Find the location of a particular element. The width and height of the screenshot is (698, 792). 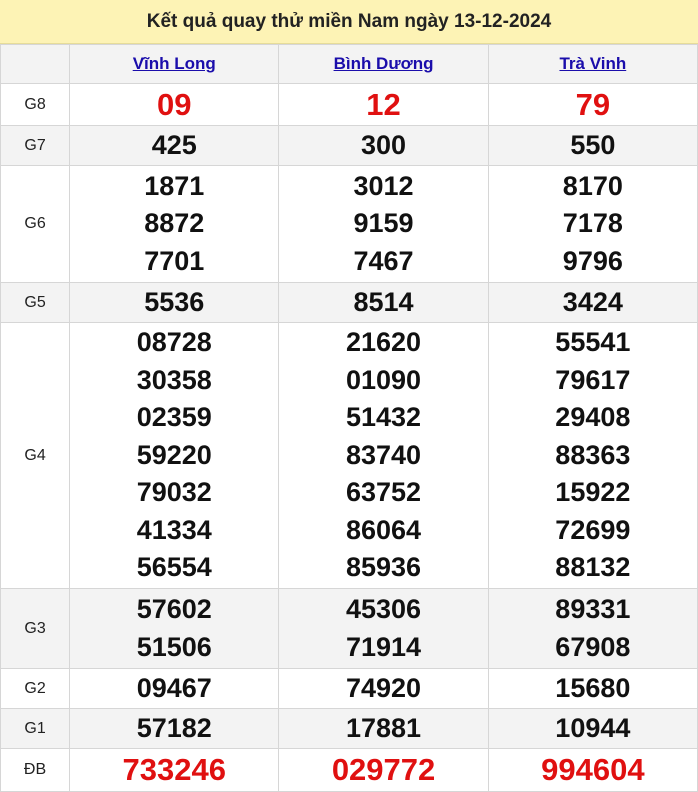

result-number: 7178 is located at coordinates (592, 223).